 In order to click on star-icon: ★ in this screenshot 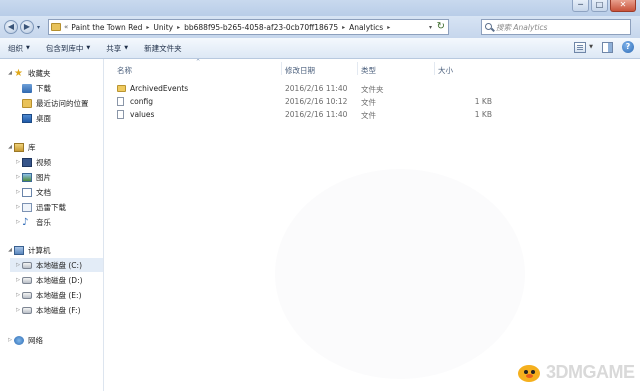, I will do `click(18, 73)`.